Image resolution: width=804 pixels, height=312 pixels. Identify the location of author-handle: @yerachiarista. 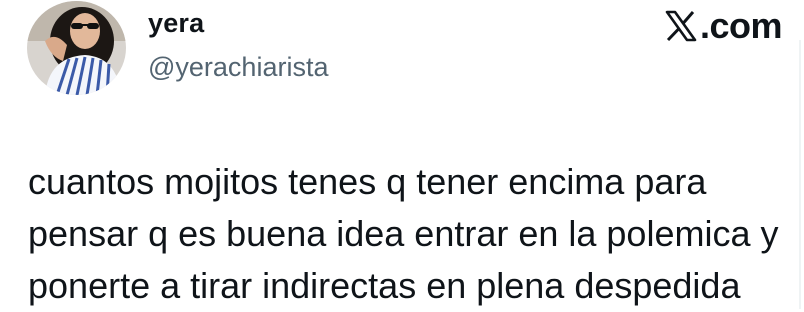
(238, 67).